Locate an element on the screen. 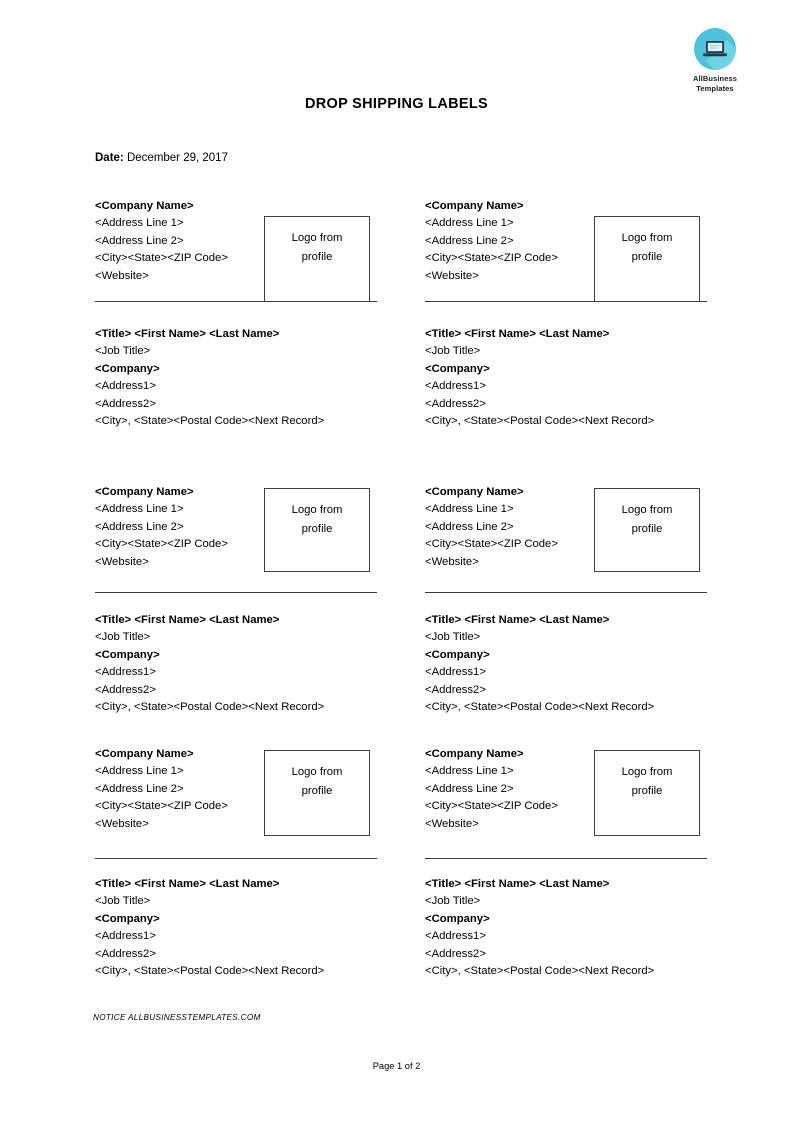 The width and height of the screenshot is (793, 1122). page-title: DROP SHIPPING LABELS is located at coordinates (396, 104).